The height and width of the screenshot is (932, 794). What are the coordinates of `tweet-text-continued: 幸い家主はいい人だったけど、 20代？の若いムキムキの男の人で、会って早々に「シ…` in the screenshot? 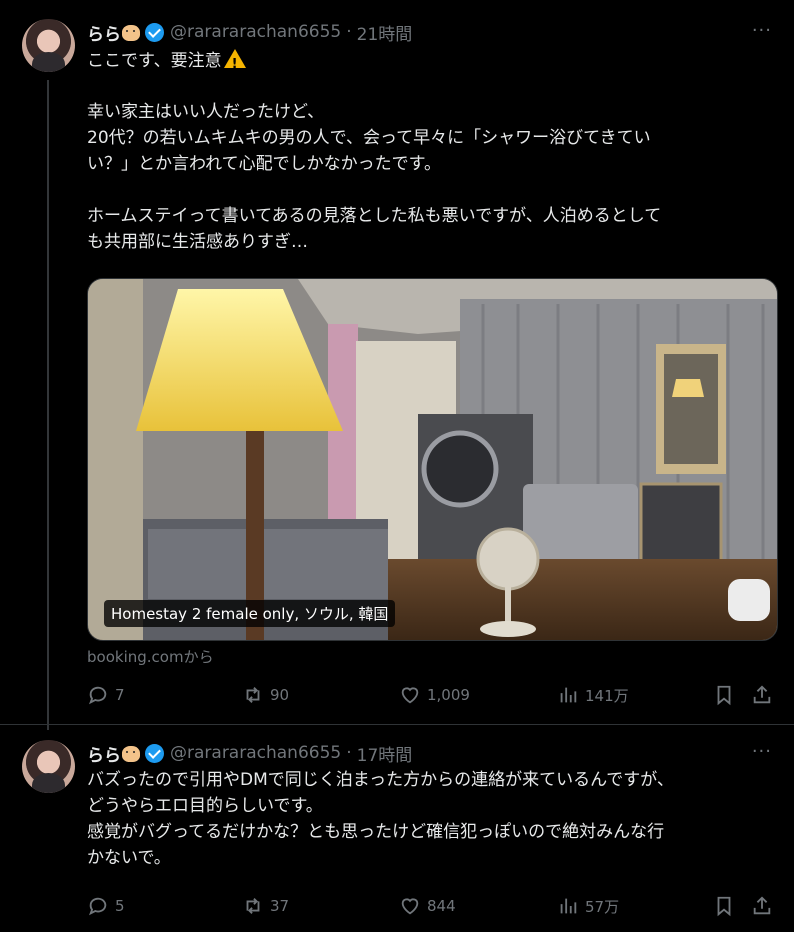 It's located at (374, 177).